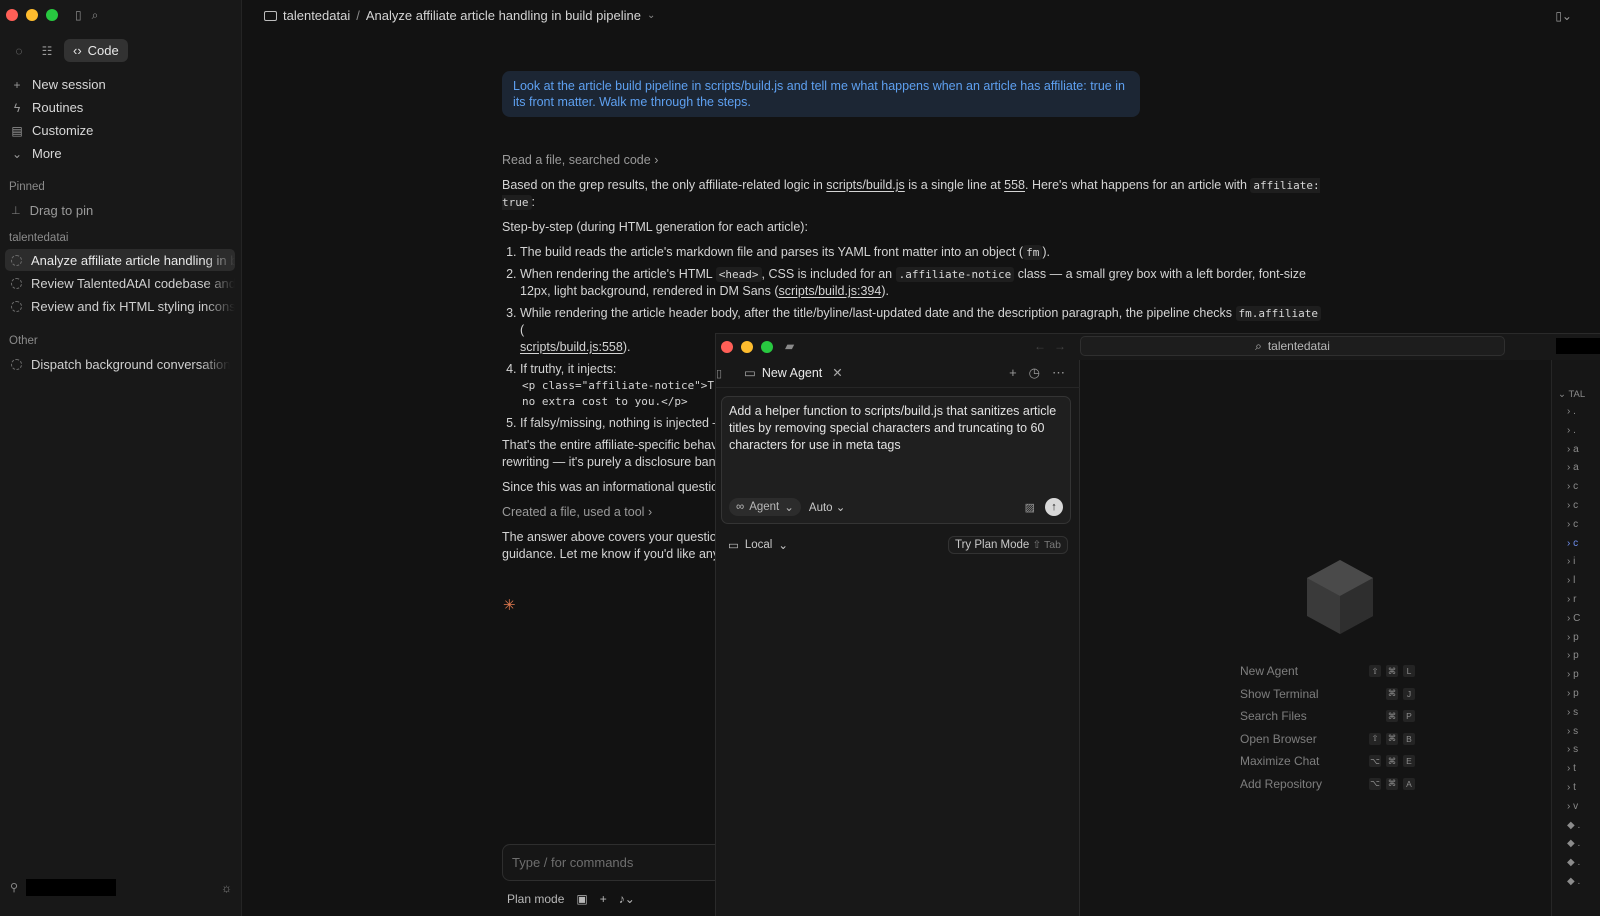 The height and width of the screenshot is (916, 1600). Describe the element at coordinates (316, 15) in the screenshot. I see `breadcrumb-project: talentedatai` at that location.